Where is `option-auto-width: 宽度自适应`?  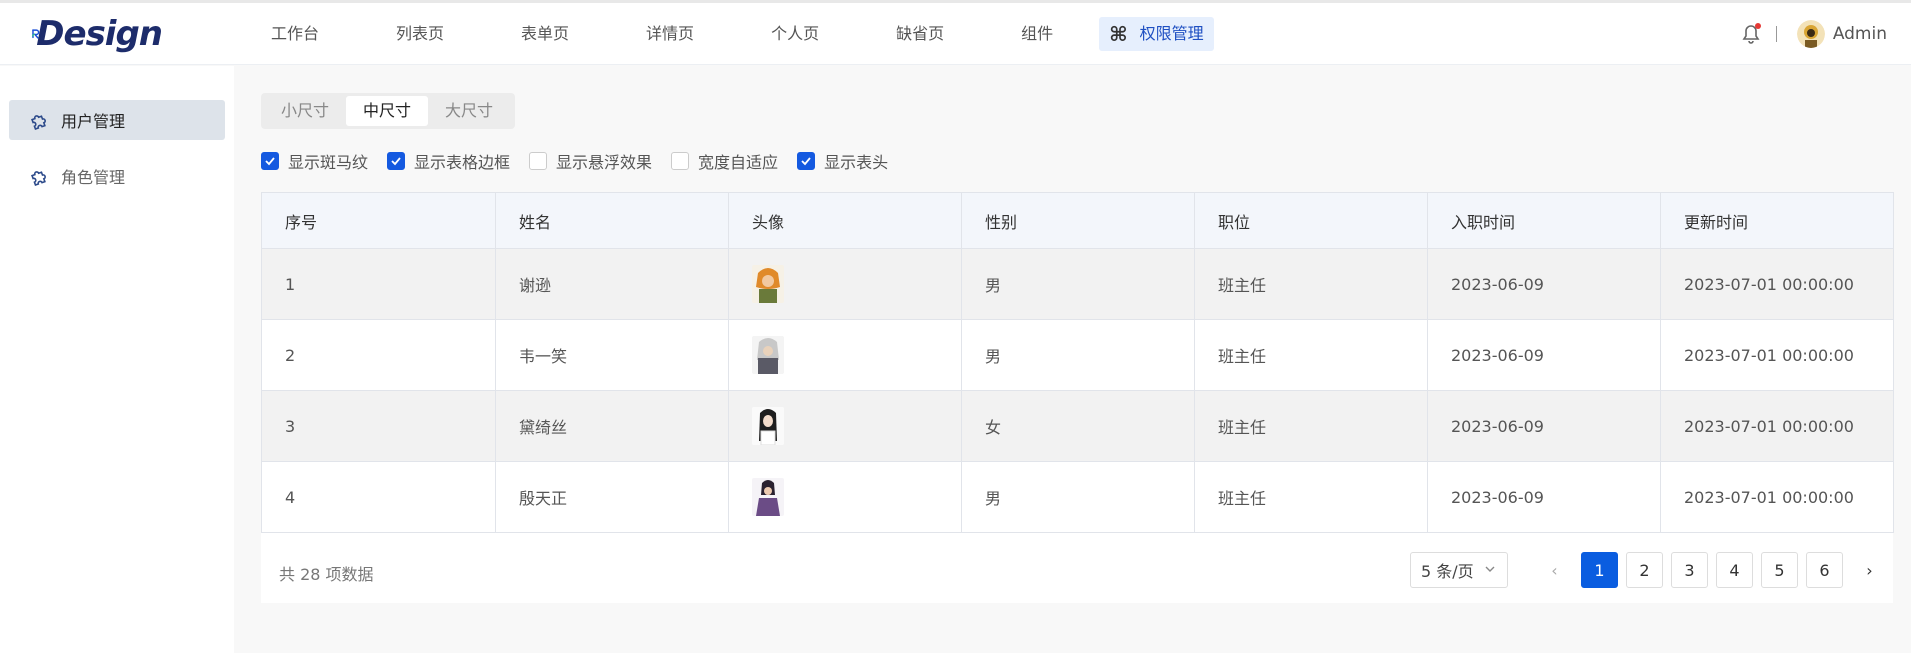
option-auto-width: 宽度自适应 is located at coordinates (724, 161).